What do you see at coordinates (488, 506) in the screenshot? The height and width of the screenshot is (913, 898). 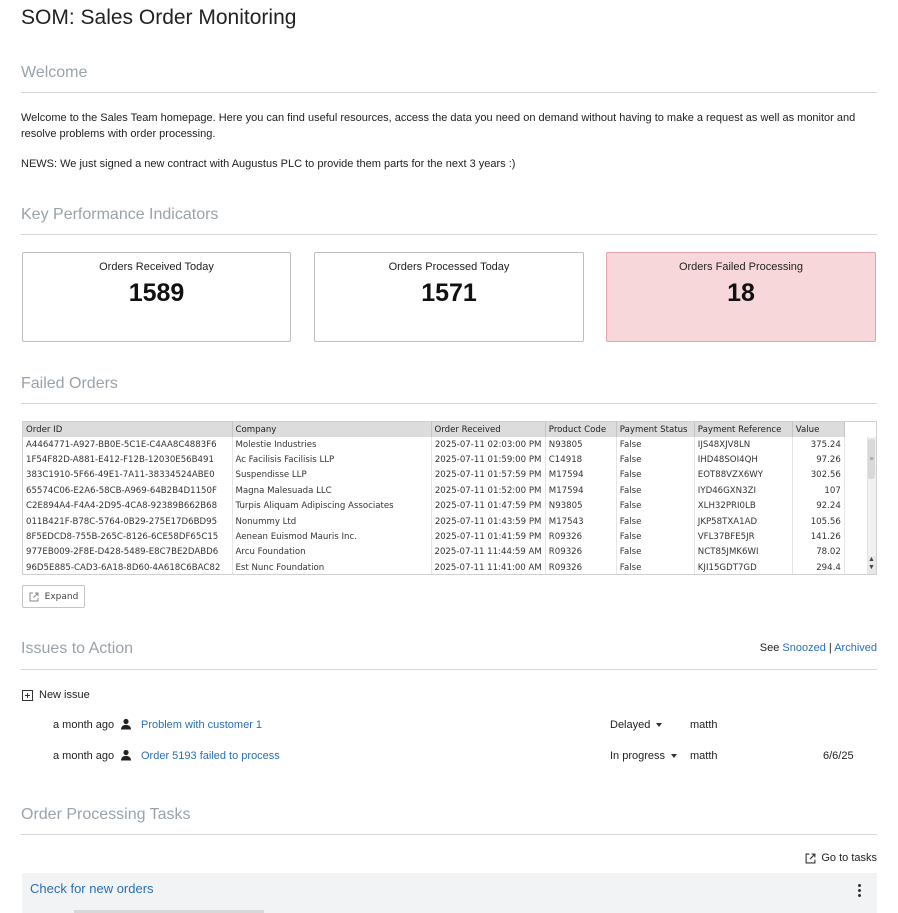 I see `cell-order-received: 2025-07-11 01:47:59 PM` at bounding box center [488, 506].